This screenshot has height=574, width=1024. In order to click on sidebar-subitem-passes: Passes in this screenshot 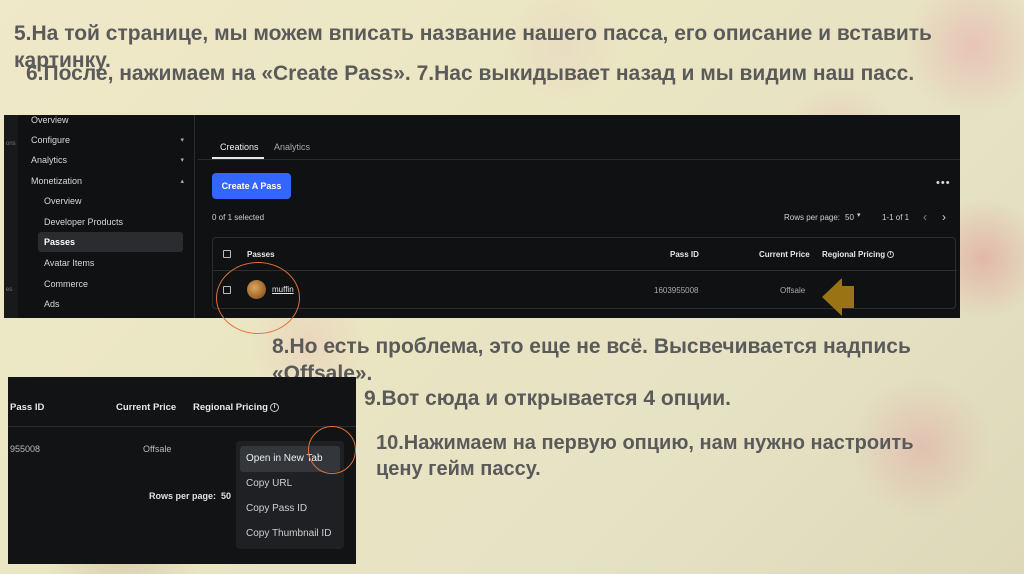, I will do `click(59, 242)`.